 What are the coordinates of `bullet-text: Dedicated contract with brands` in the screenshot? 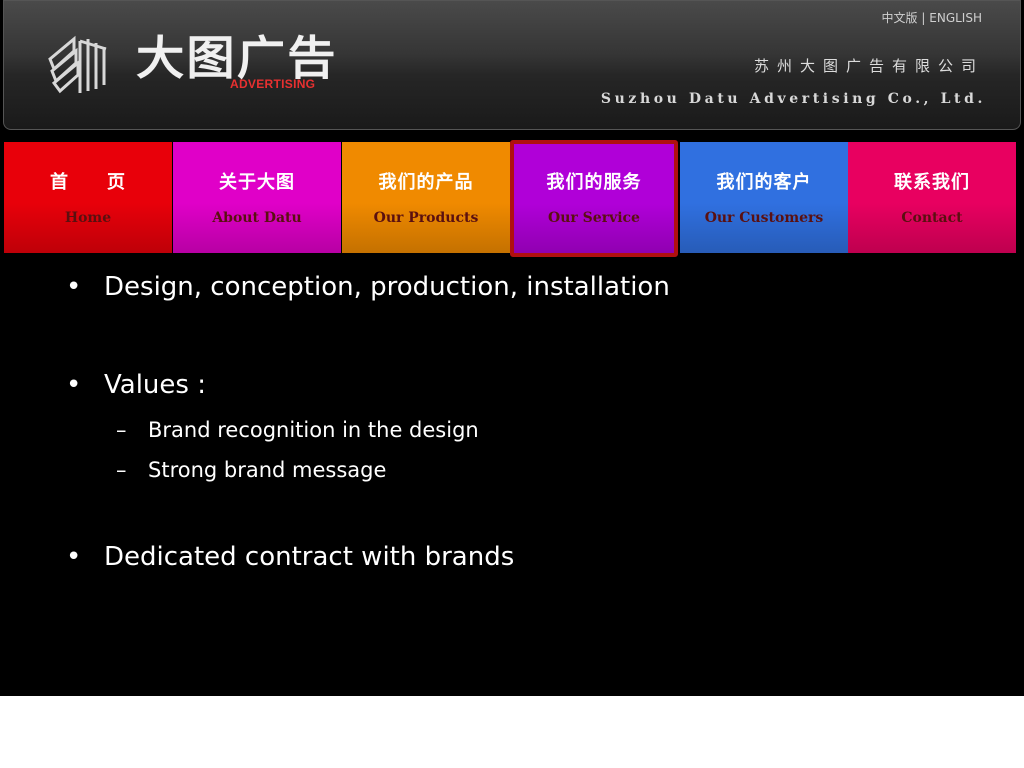 It's located at (309, 557).